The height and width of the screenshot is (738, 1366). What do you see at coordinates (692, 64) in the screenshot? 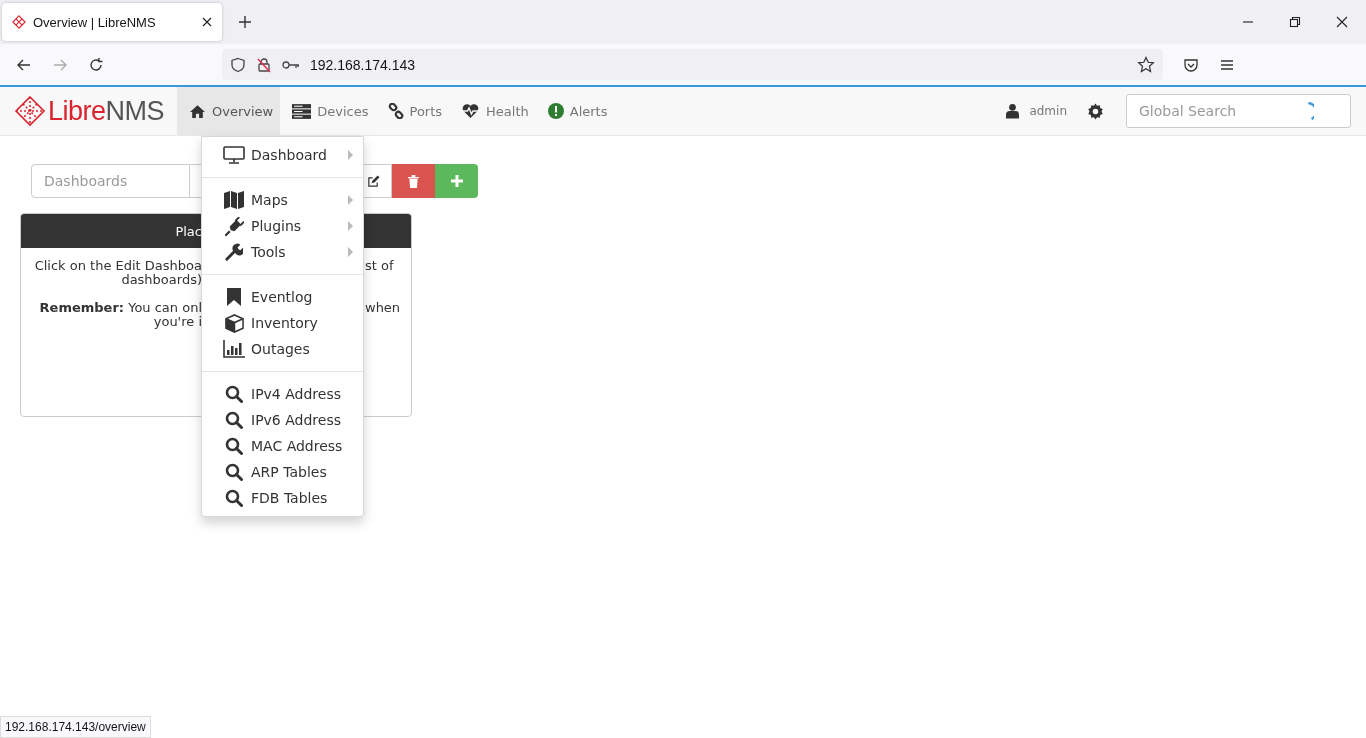
I see `address-bar: 192.168.174.143` at bounding box center [692, 64].